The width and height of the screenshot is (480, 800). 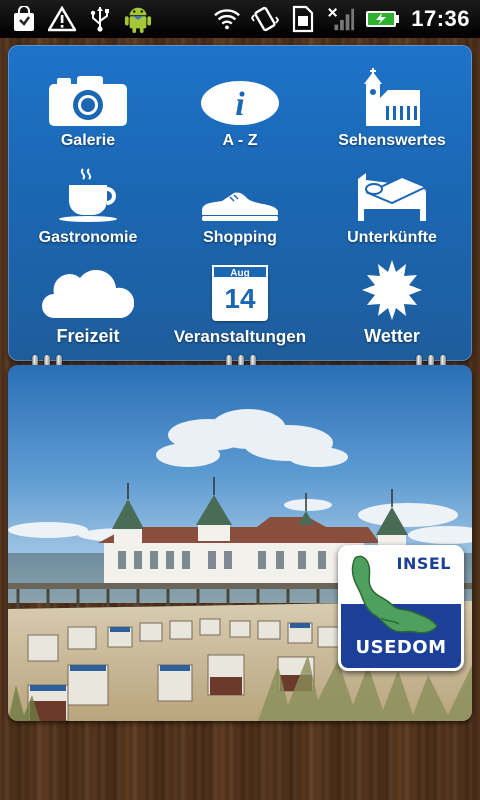 What do you see at coordinates (392, 91) in the screenshot?
I see `church-icon` at bounding box center [392, 91].